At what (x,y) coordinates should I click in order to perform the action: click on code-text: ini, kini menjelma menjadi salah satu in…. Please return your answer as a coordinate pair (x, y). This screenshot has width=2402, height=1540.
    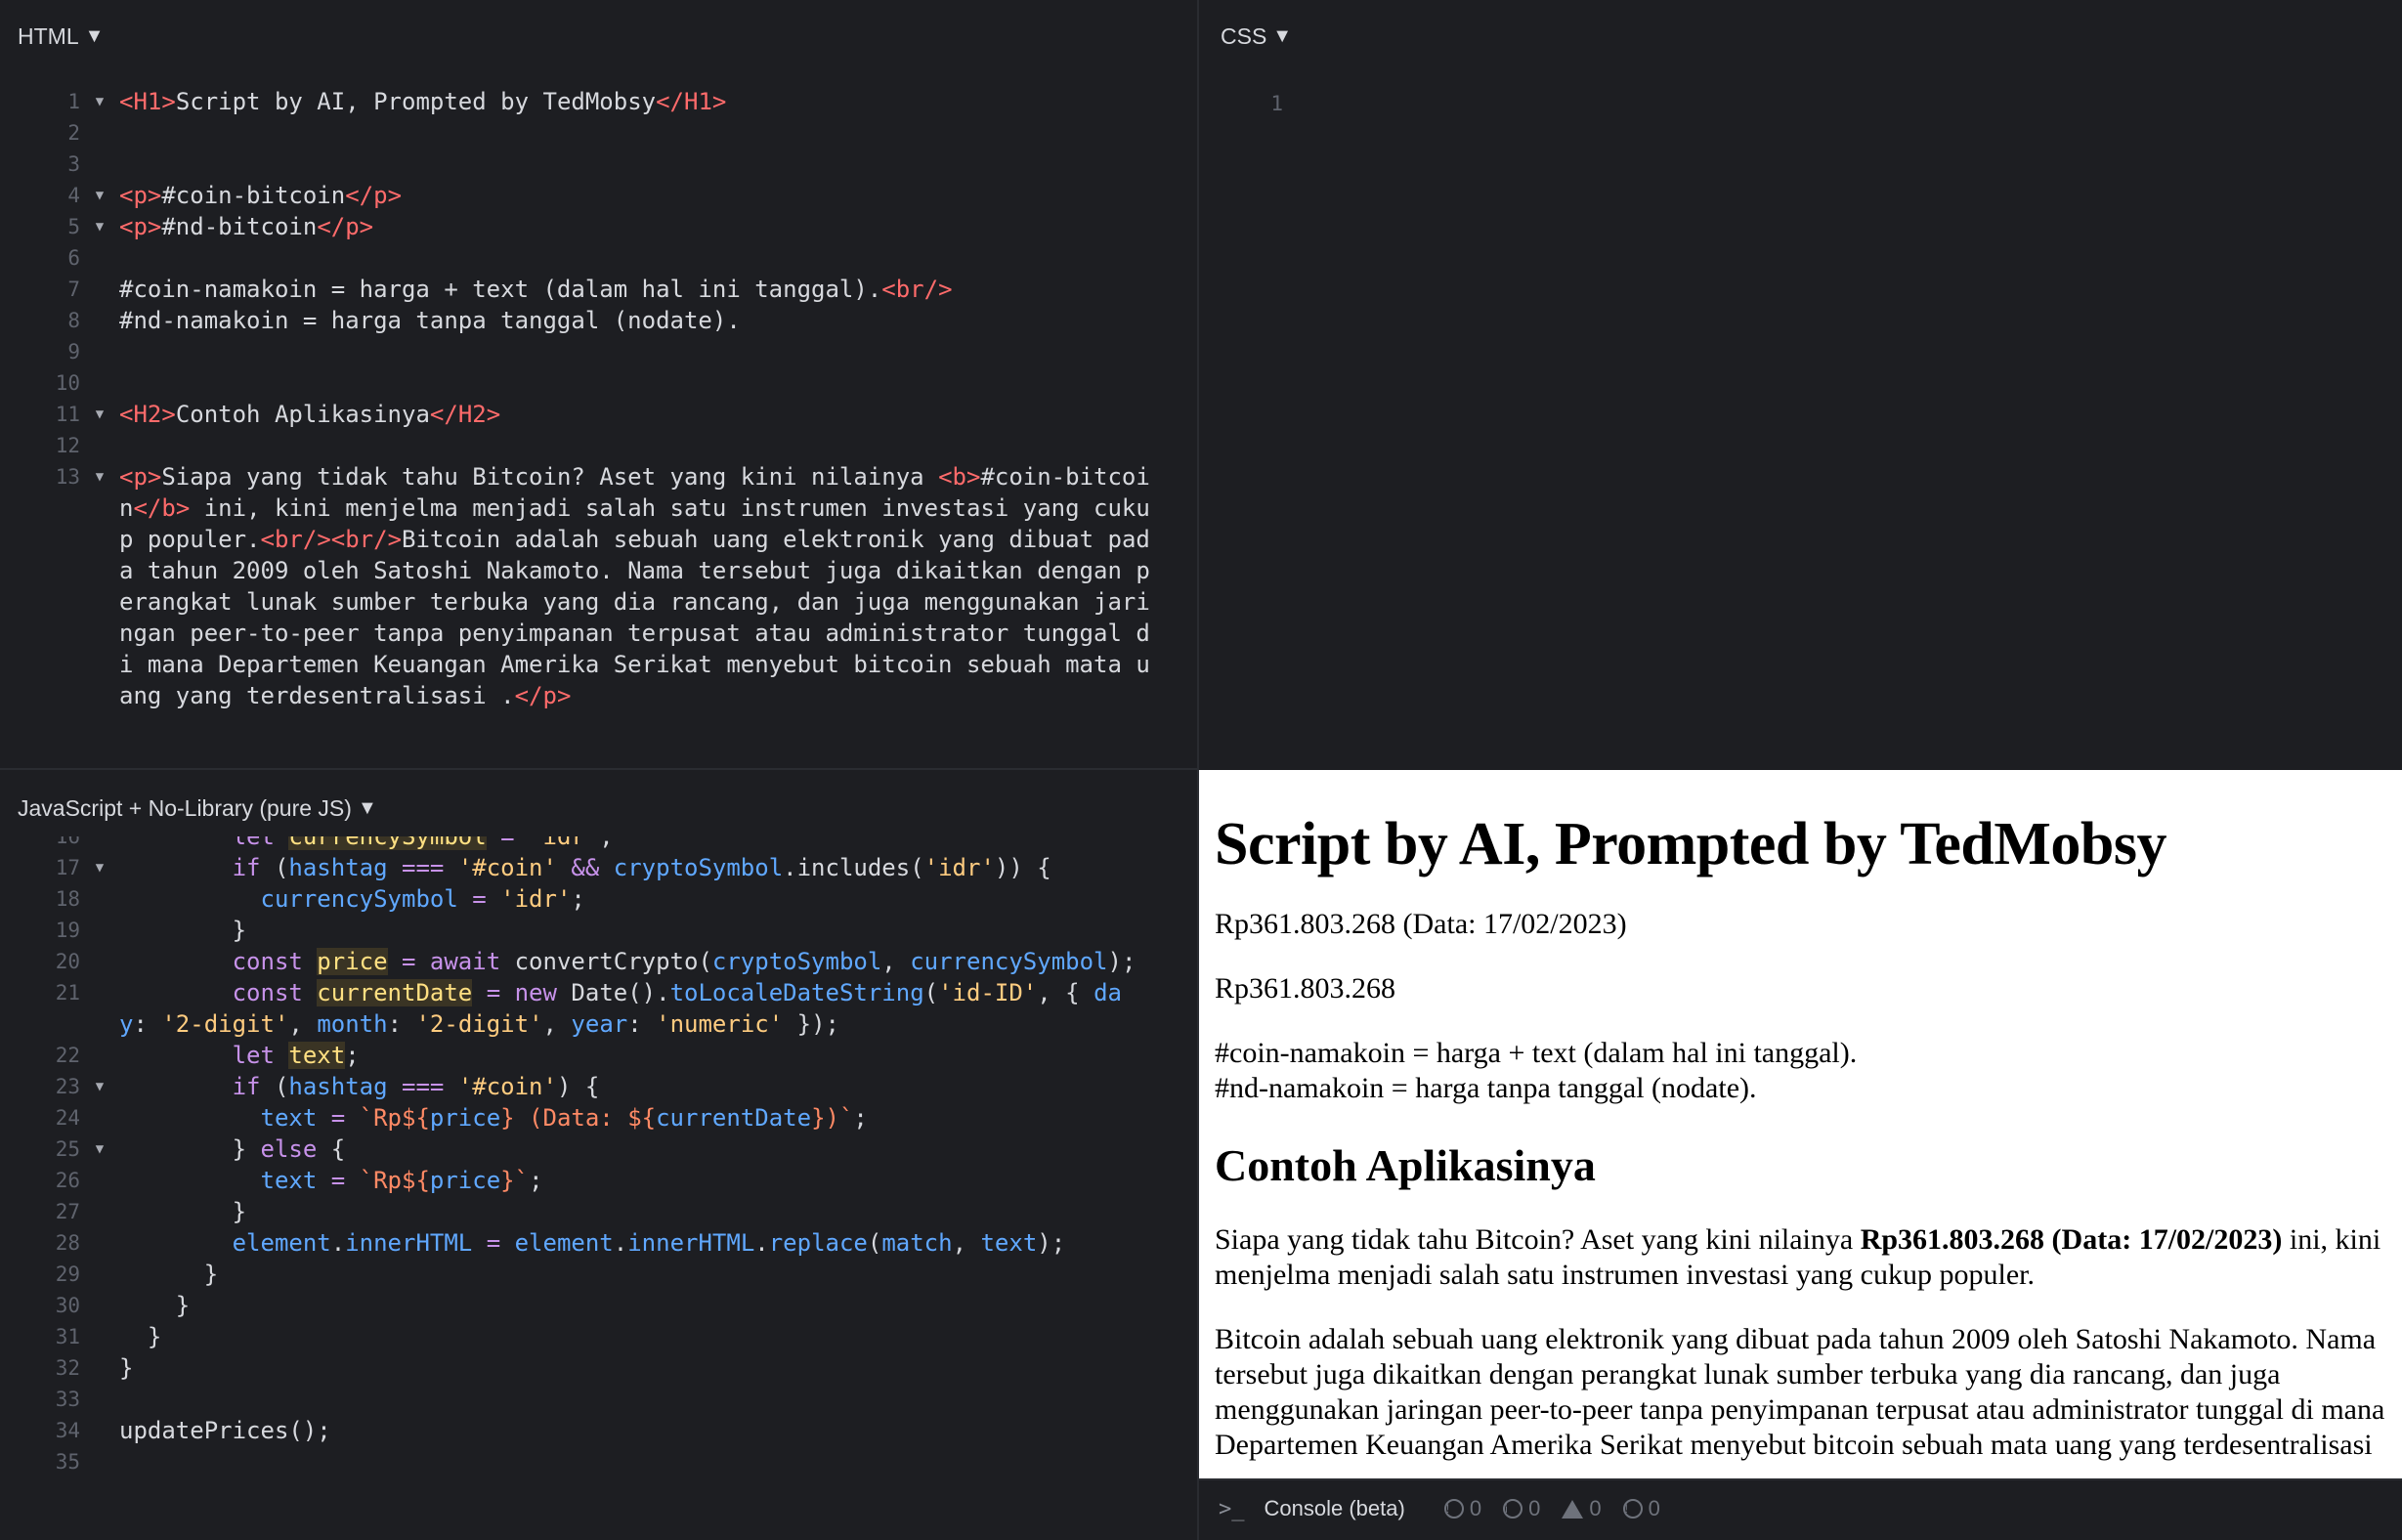
    Looking at the image, I should click on (670, 508).